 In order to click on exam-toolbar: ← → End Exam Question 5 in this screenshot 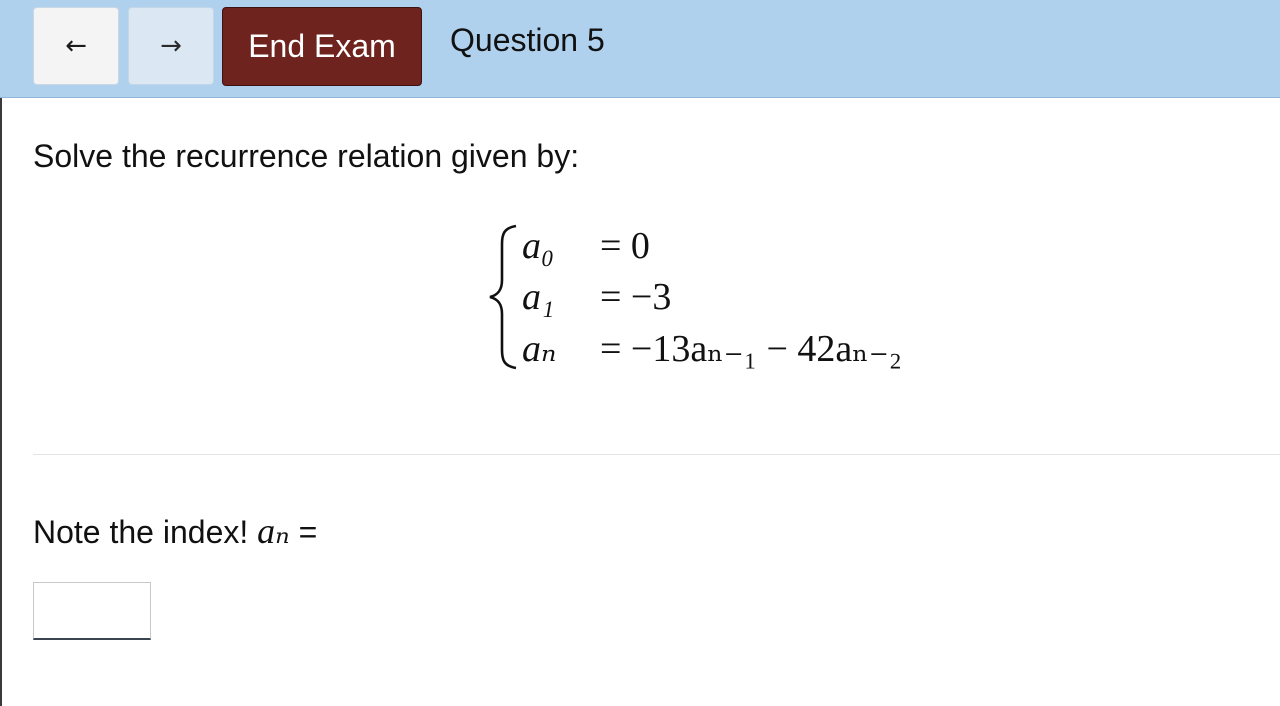, I will do `click(640, 49)`.